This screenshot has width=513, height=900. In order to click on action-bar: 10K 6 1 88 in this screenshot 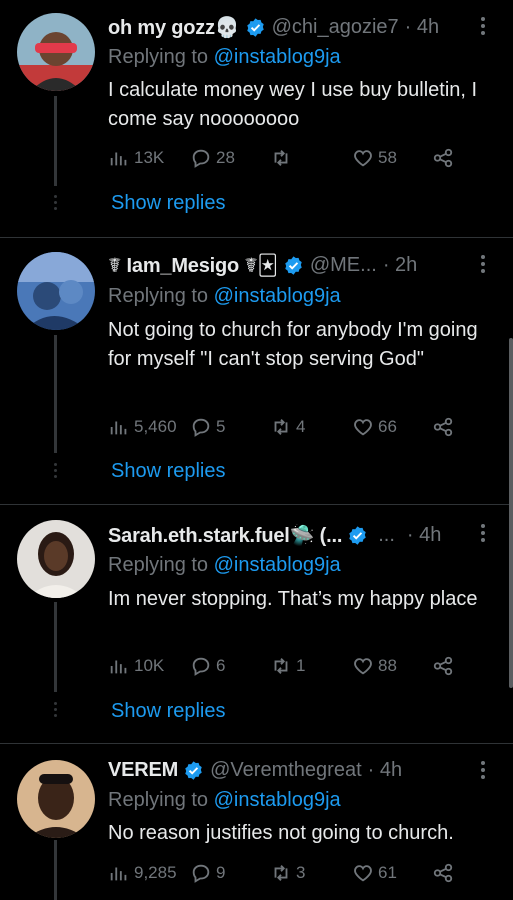, I will do `click(288, 666)`.